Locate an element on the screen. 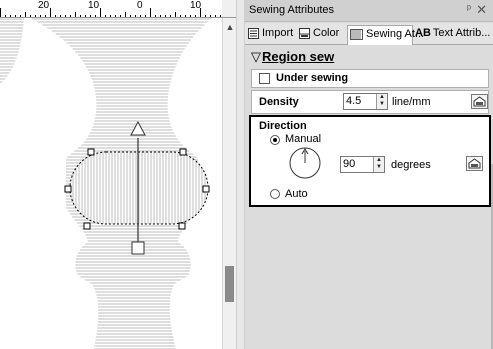 Image resolution: width=493 pixels, height=349 pixels. manual-radio is located at coordinates (275, 140).